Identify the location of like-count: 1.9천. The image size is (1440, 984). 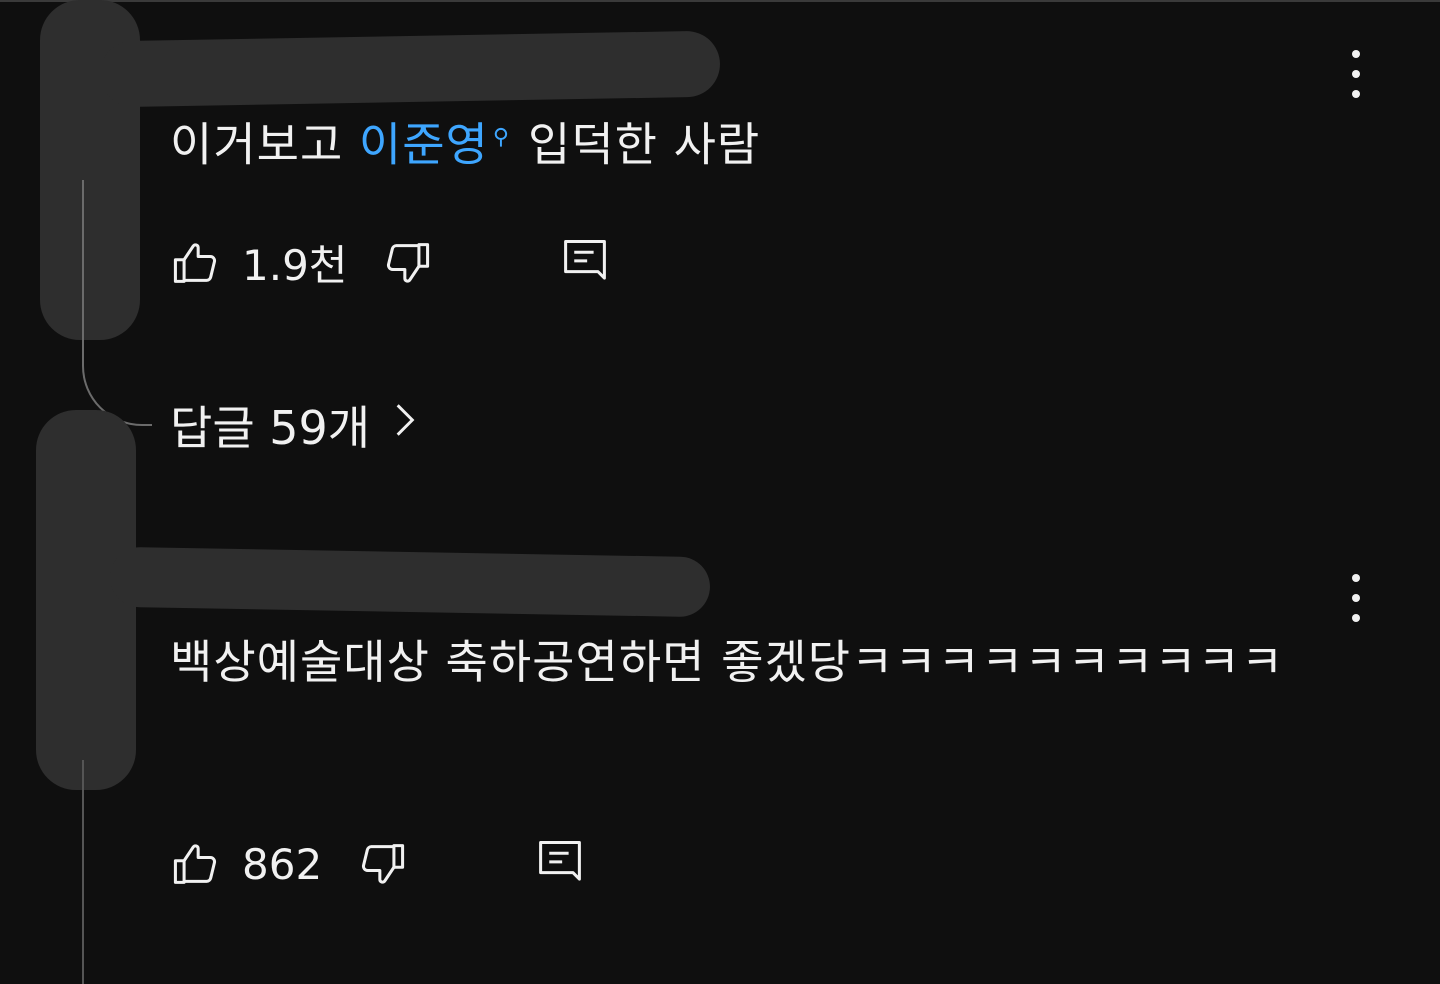
(295, 265).